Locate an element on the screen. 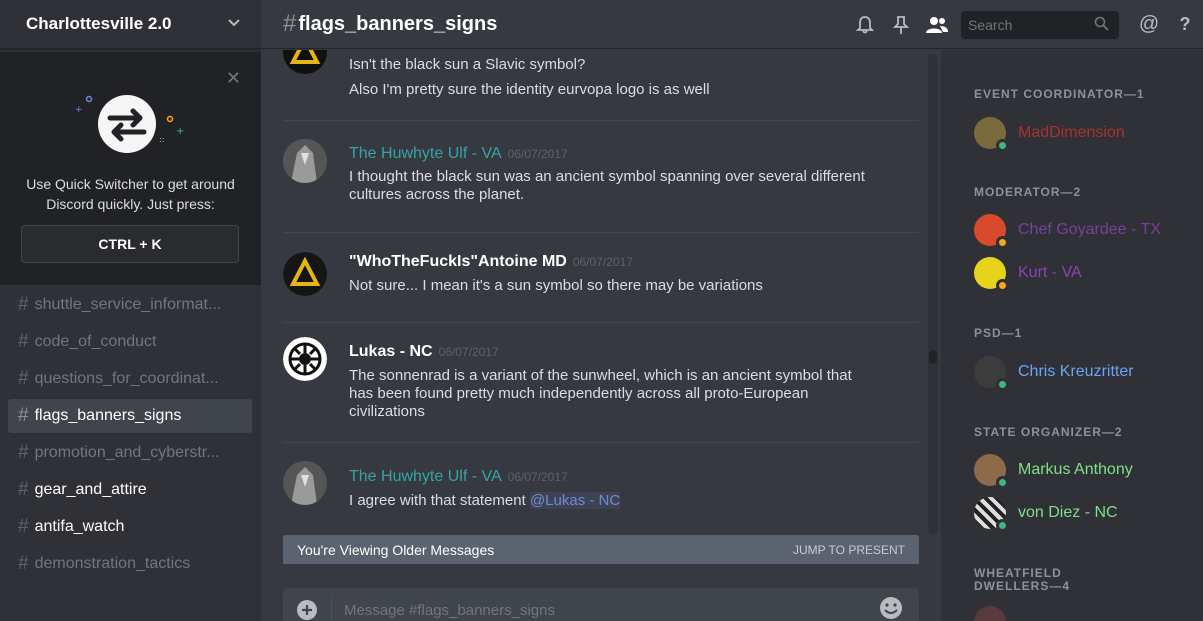 The image size is (1203, 621). member-group-title-line: DWELLERS—4 is located at coordinates (1022, 586).